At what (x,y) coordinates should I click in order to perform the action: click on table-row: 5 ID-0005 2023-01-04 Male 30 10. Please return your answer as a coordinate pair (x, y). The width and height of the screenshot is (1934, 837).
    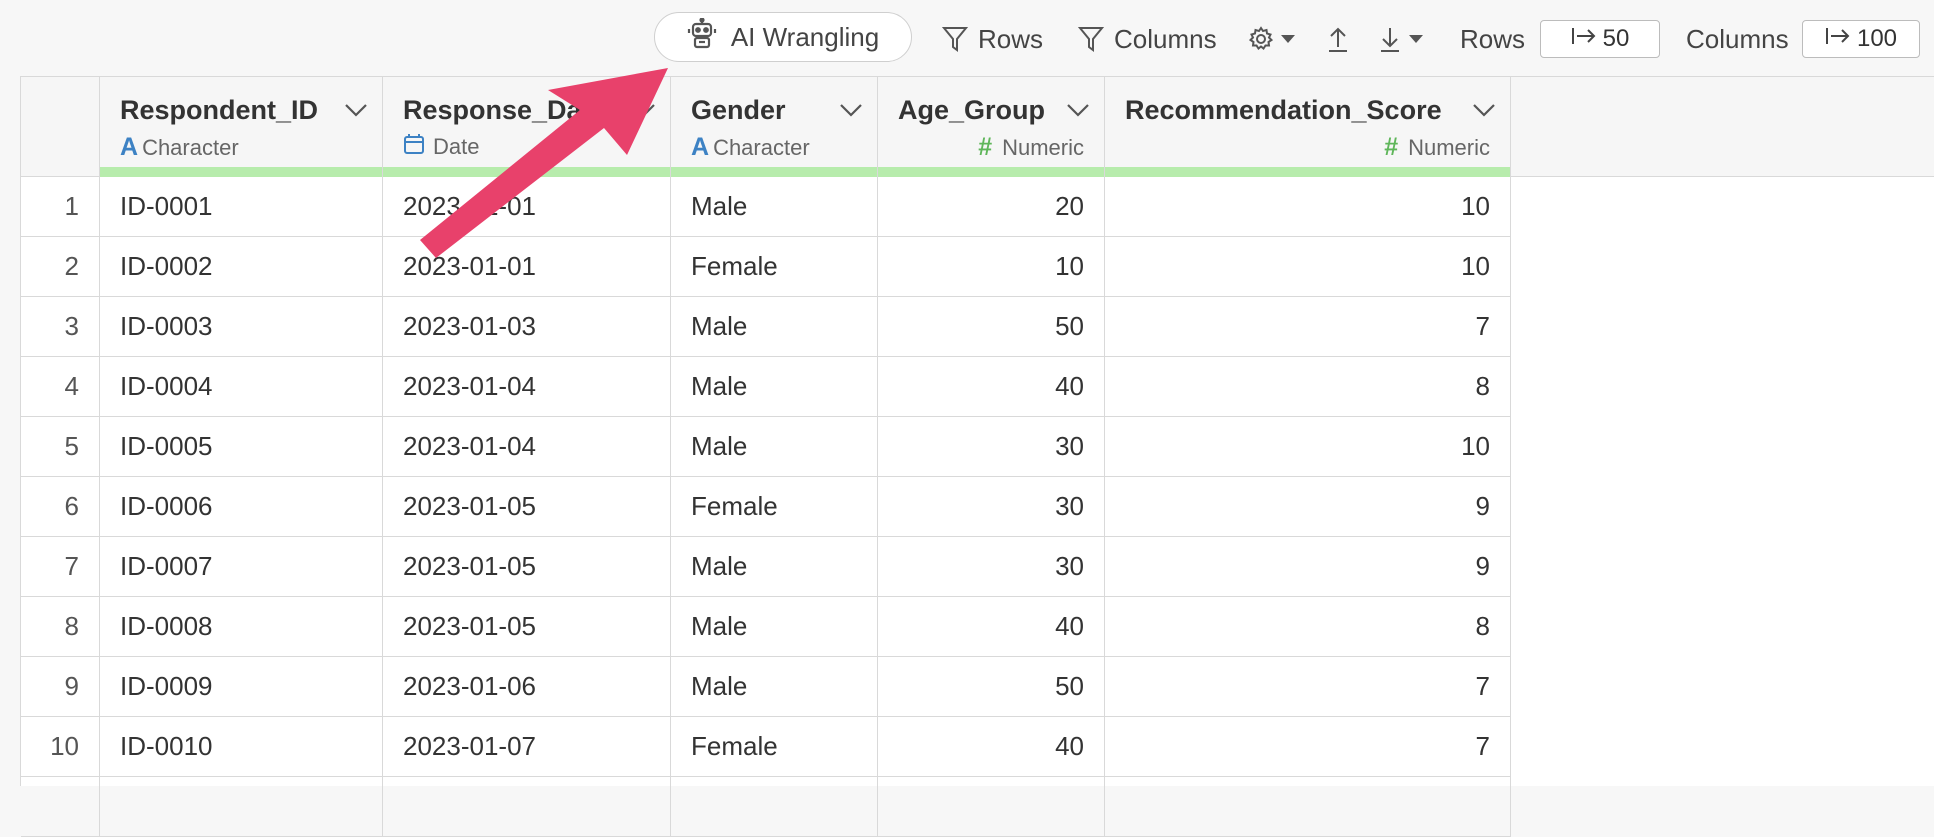
    Looking at the image, I should click on (977, 447).